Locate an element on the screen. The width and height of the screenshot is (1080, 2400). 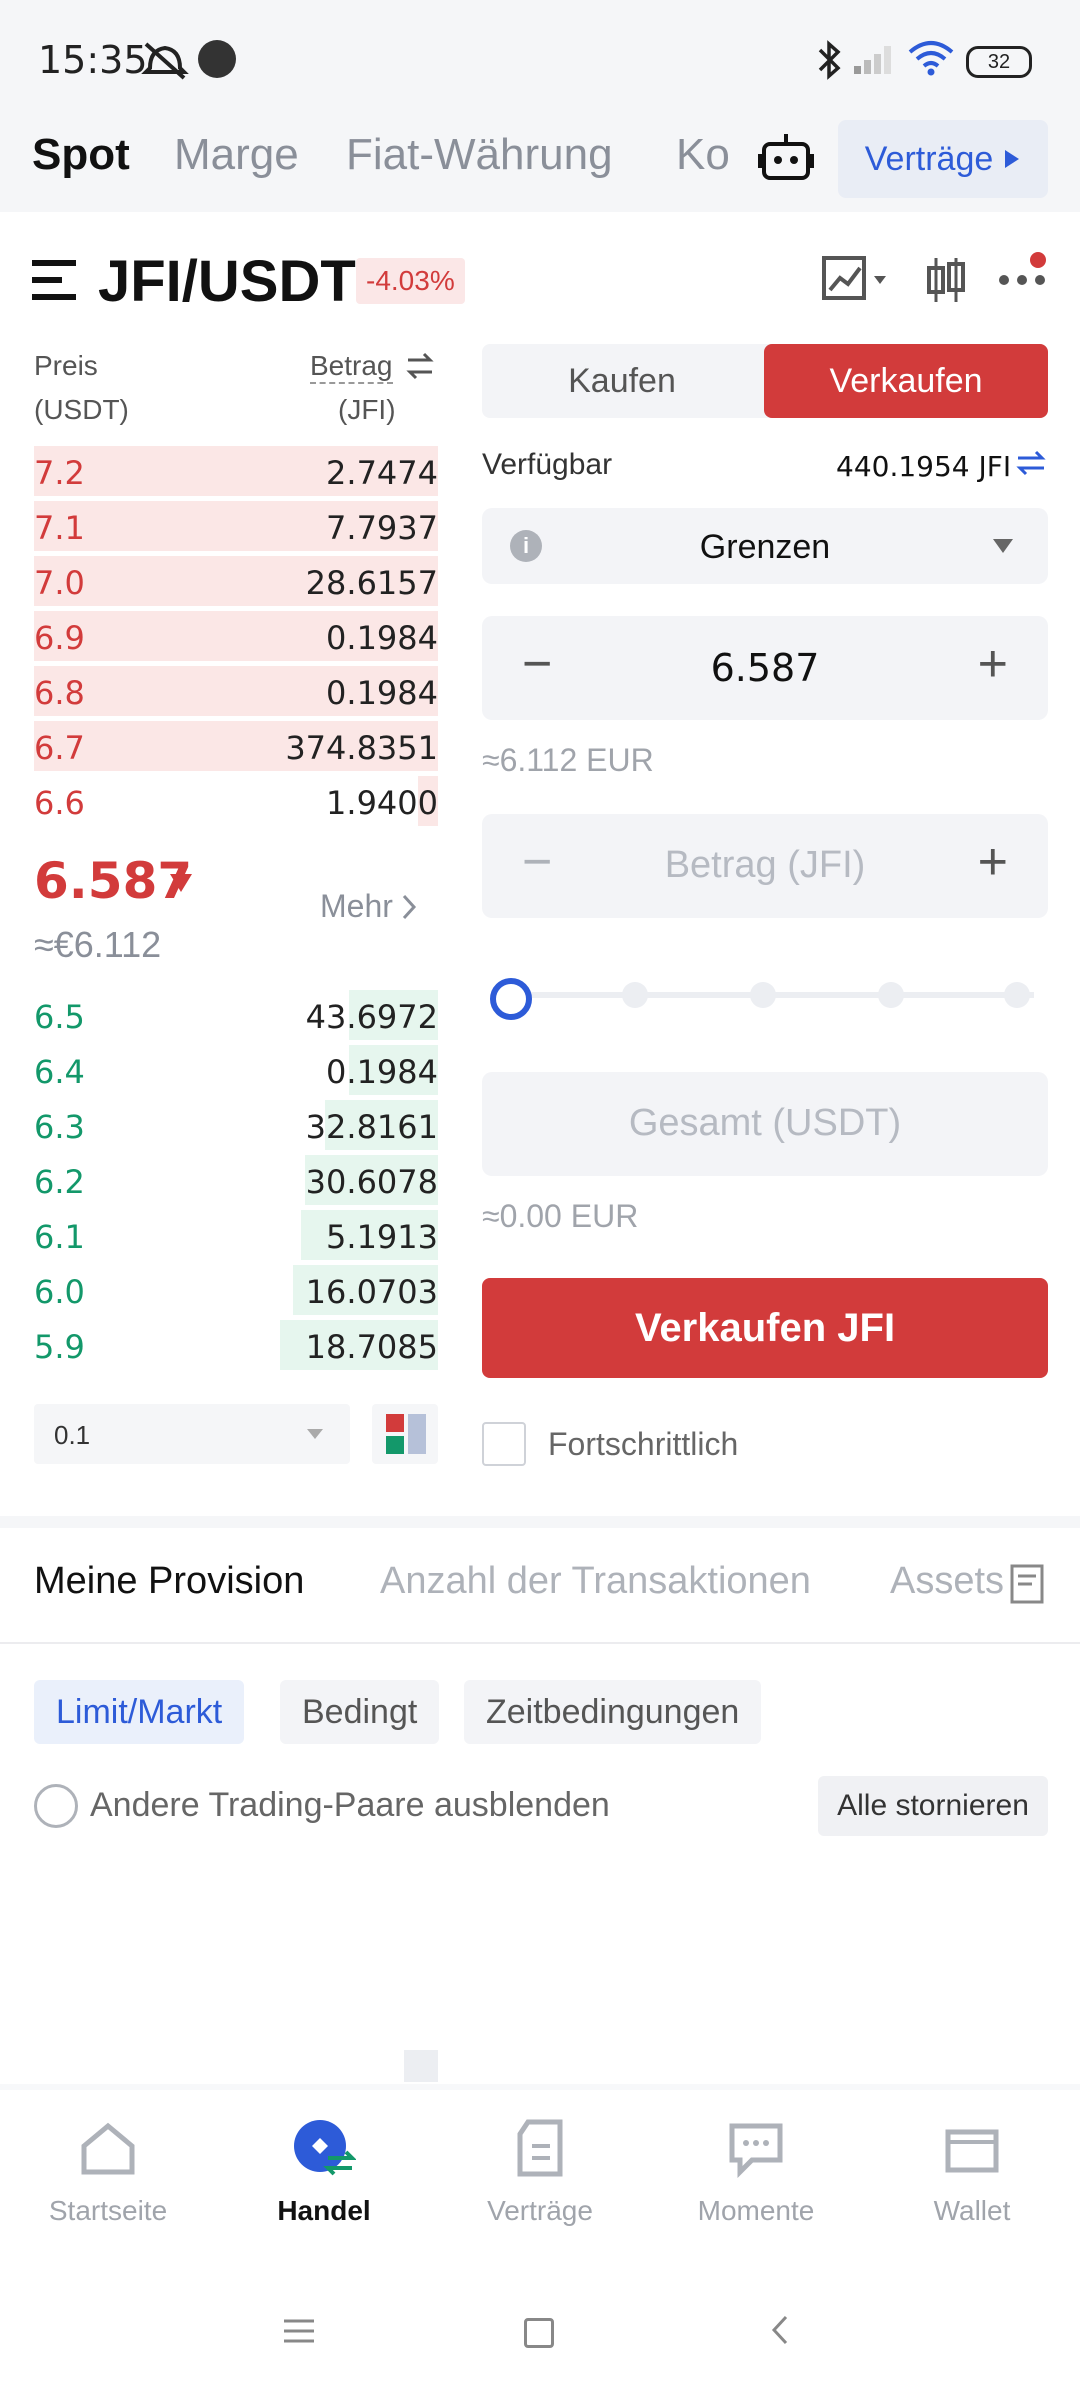
ask-row: 6.7 374.8351 is located at coordinates (236, 746).